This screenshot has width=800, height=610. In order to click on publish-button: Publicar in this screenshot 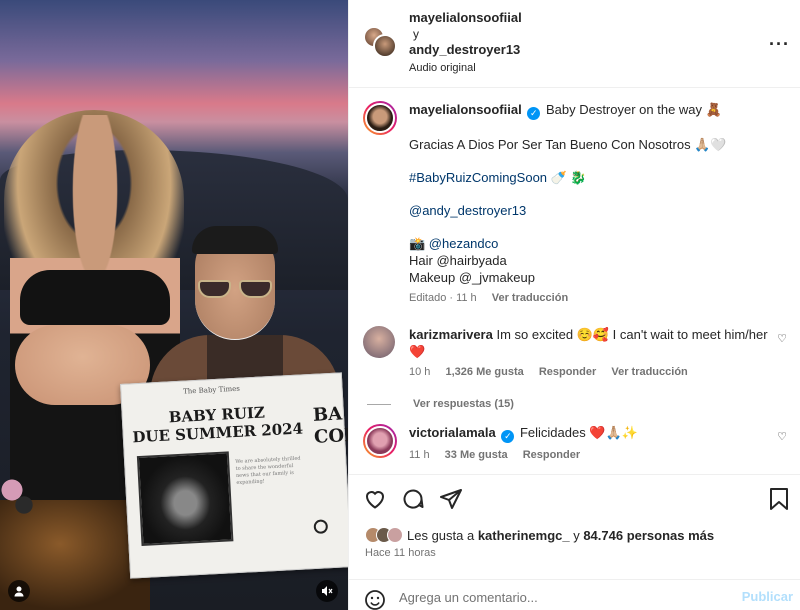, I will do `click(767, 596)`.